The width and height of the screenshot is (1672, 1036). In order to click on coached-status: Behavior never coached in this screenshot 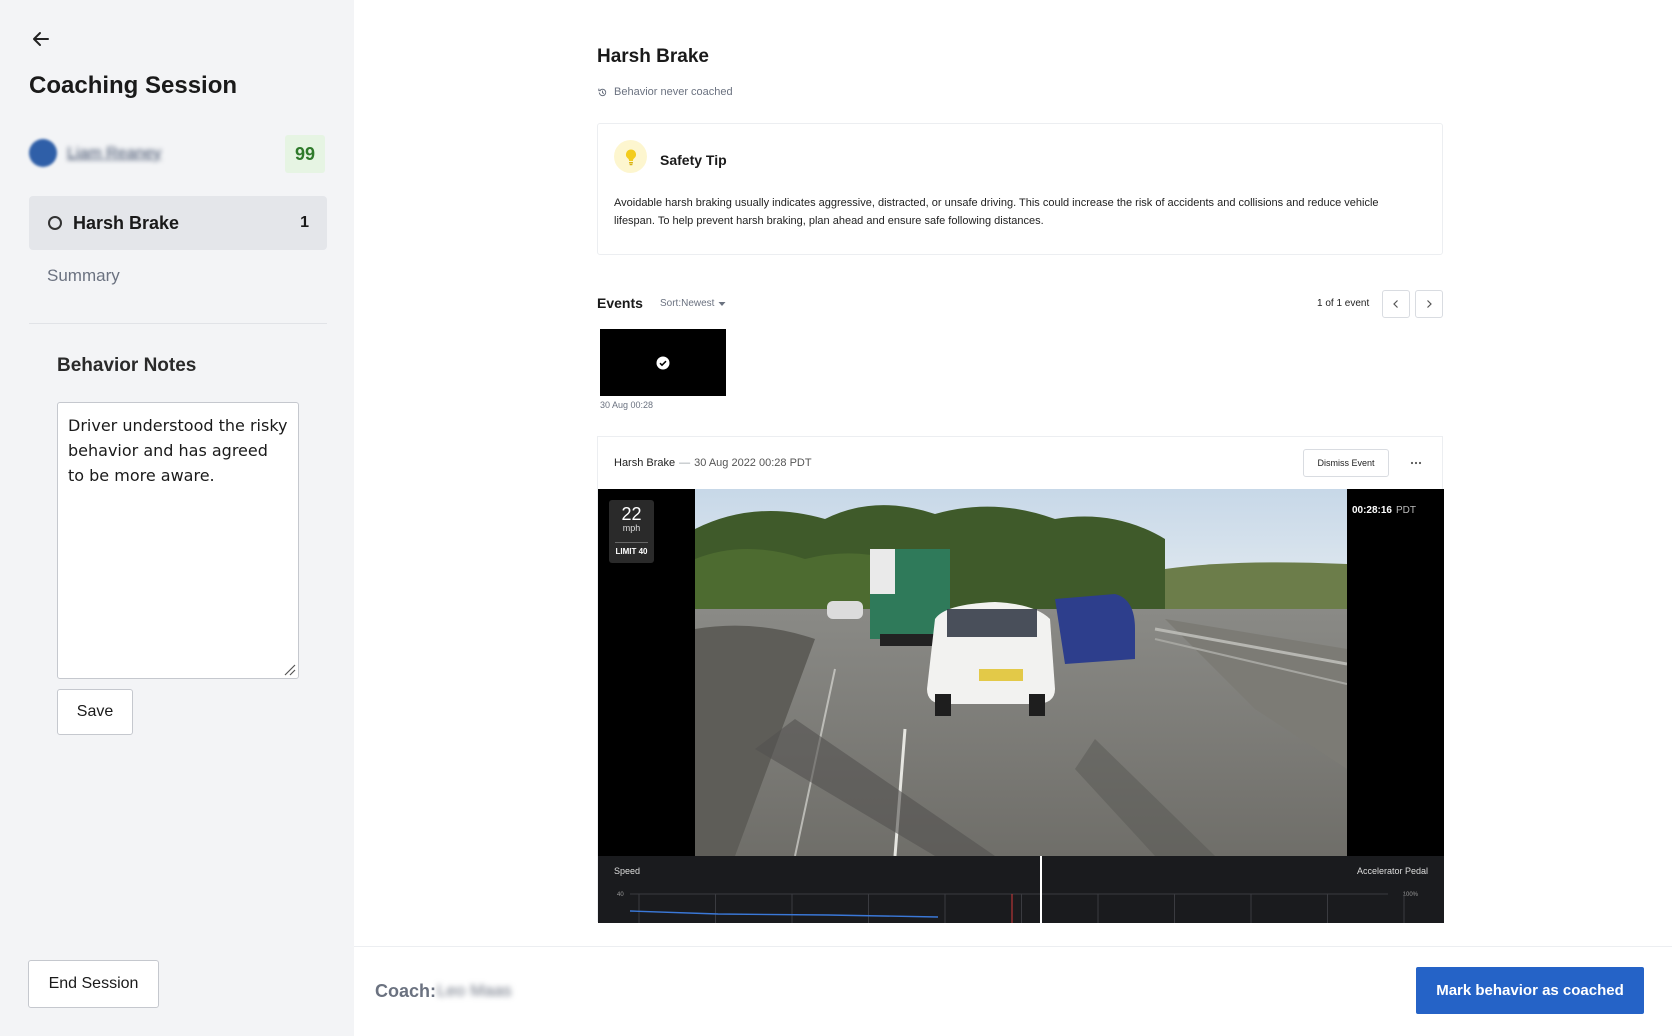, I will do `click(665, 92)`.